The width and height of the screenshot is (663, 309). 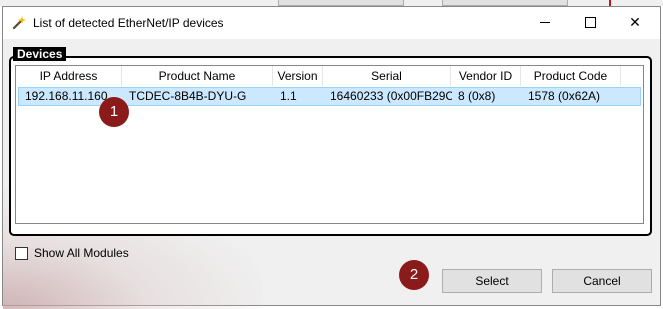 I want to click on groupbox-label: Devices, so click(x=40, y=54).